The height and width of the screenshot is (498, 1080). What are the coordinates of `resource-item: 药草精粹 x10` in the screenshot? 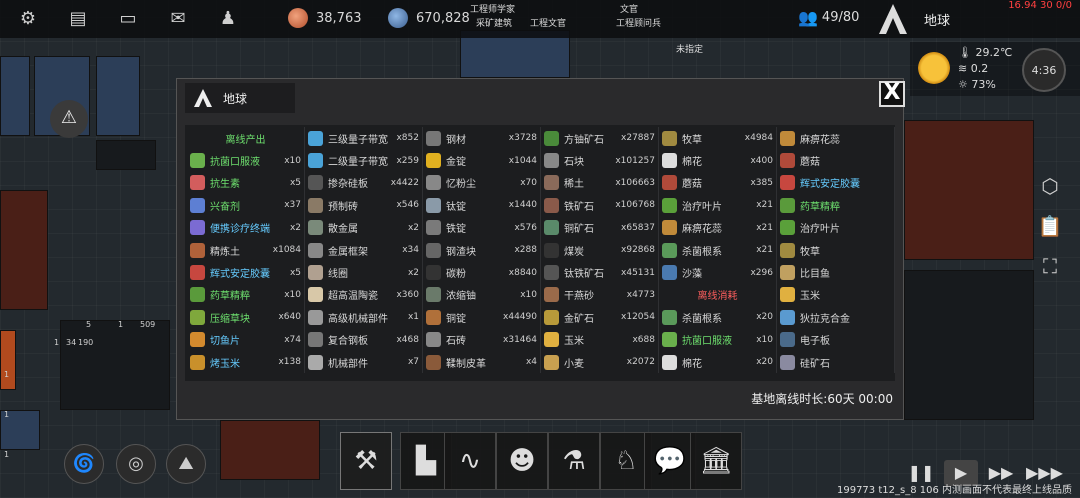 It's located at (246, 295).